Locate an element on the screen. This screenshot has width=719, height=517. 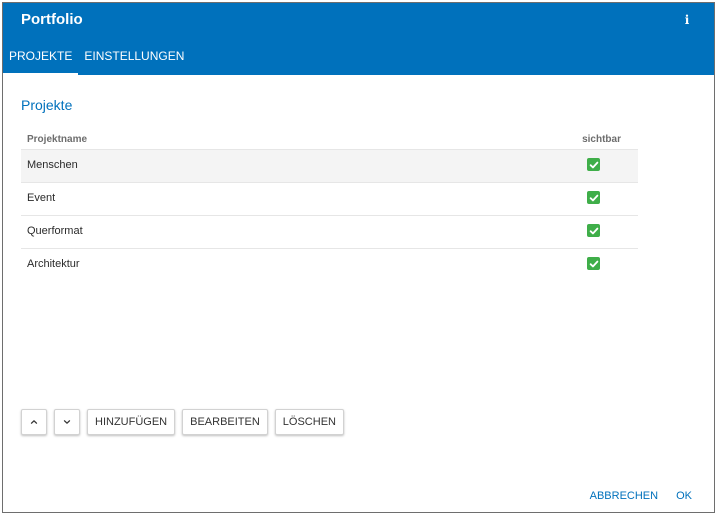
chevron-down-icon is located at coordinates (67, 422).